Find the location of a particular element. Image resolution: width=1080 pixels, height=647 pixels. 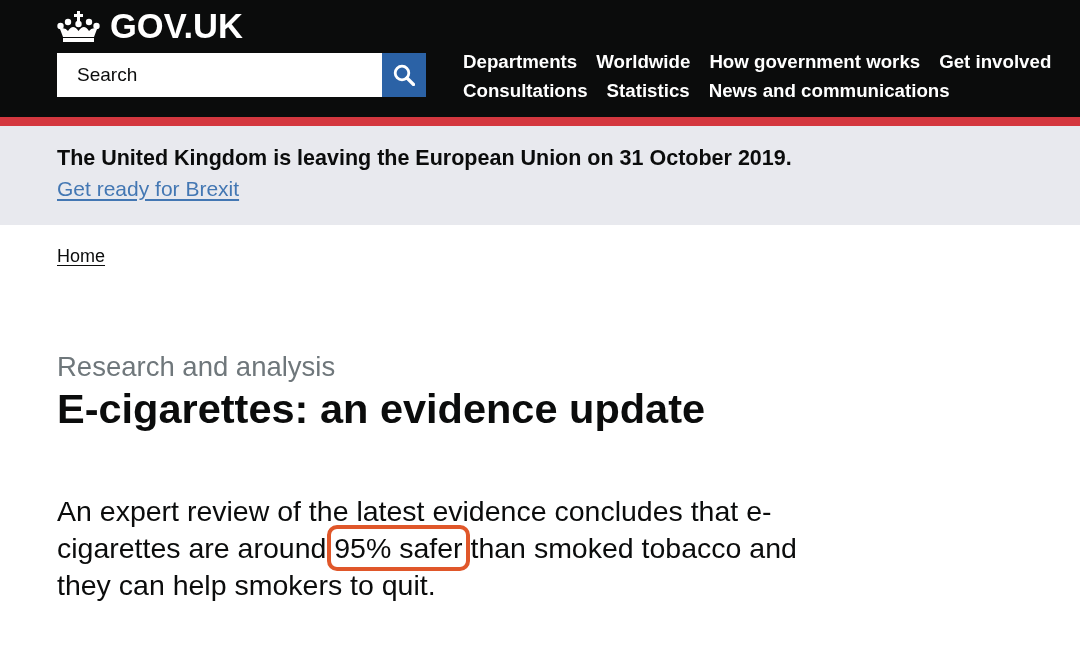

crown-icon is located at coordinates (78, 26).